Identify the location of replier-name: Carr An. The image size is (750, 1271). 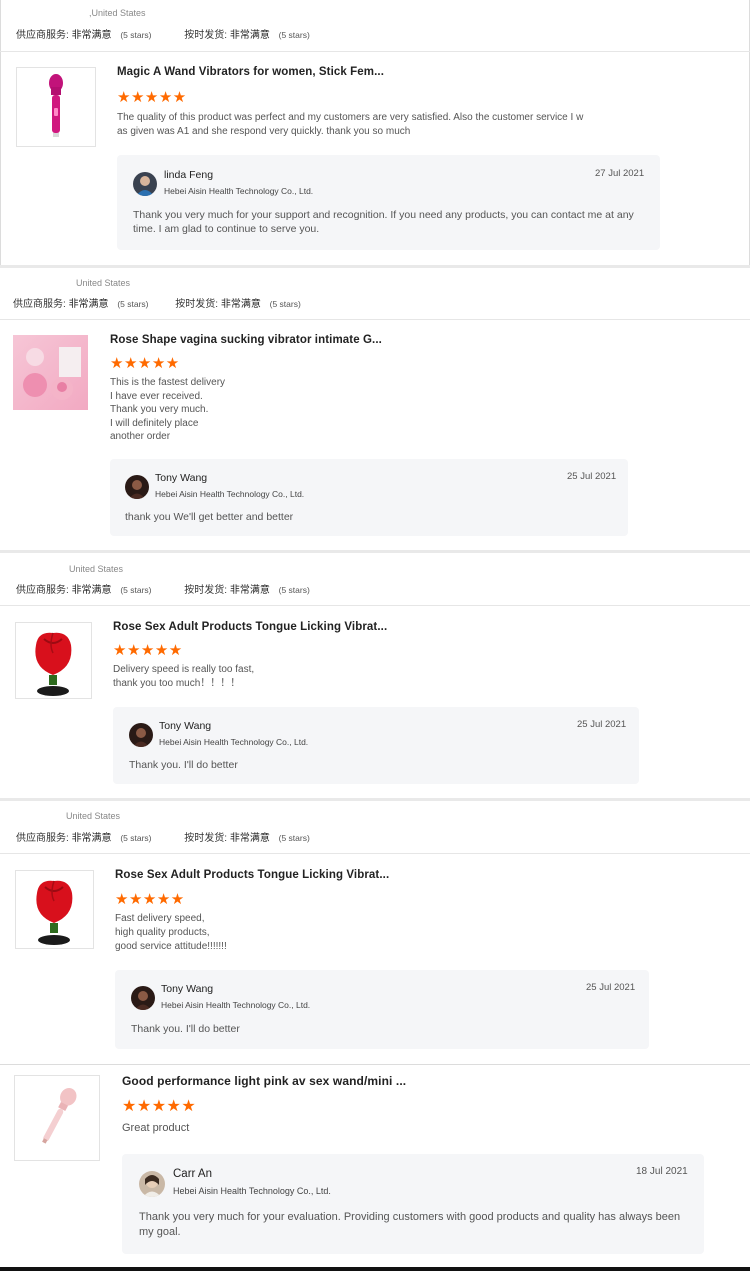
(192, 1174).